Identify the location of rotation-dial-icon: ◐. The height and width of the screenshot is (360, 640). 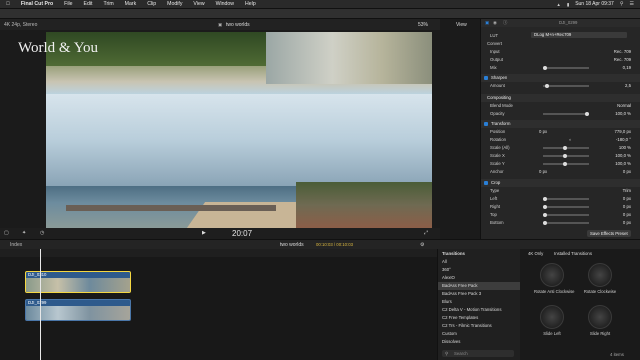
(570, 139).